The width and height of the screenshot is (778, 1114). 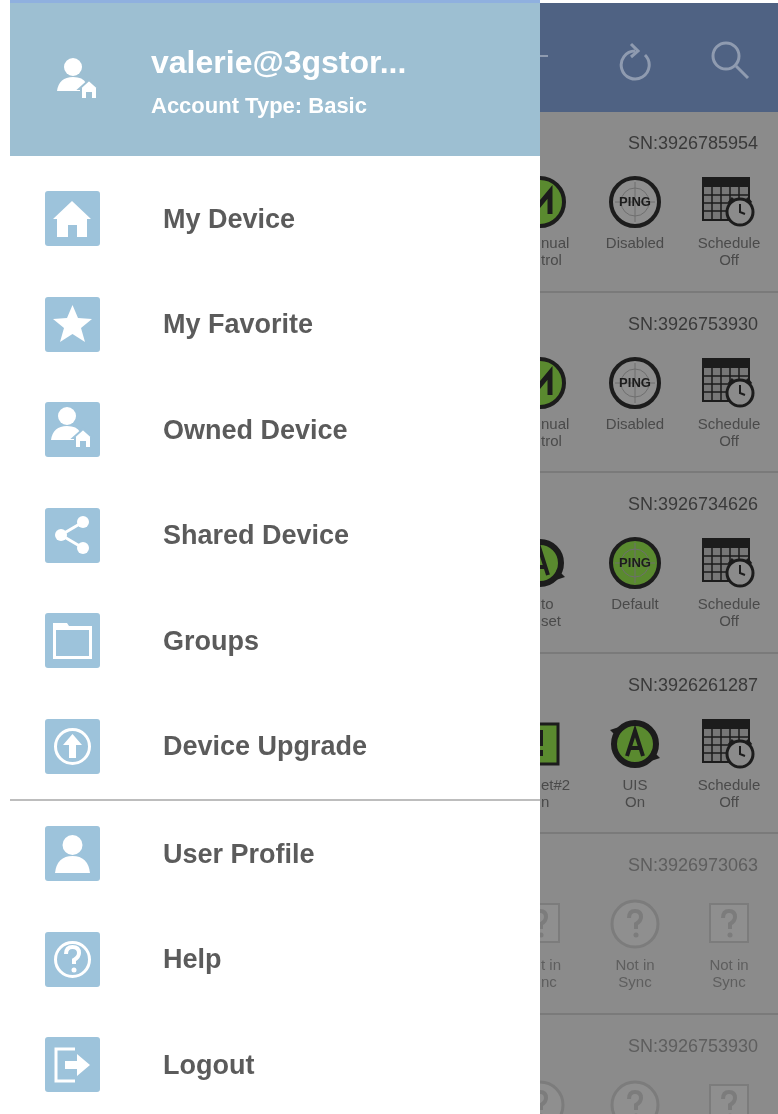 What do you see at coordinates (270, 854) in the screenshot?
I see `menu-item: User Profile` at bounding box center [270, 854].